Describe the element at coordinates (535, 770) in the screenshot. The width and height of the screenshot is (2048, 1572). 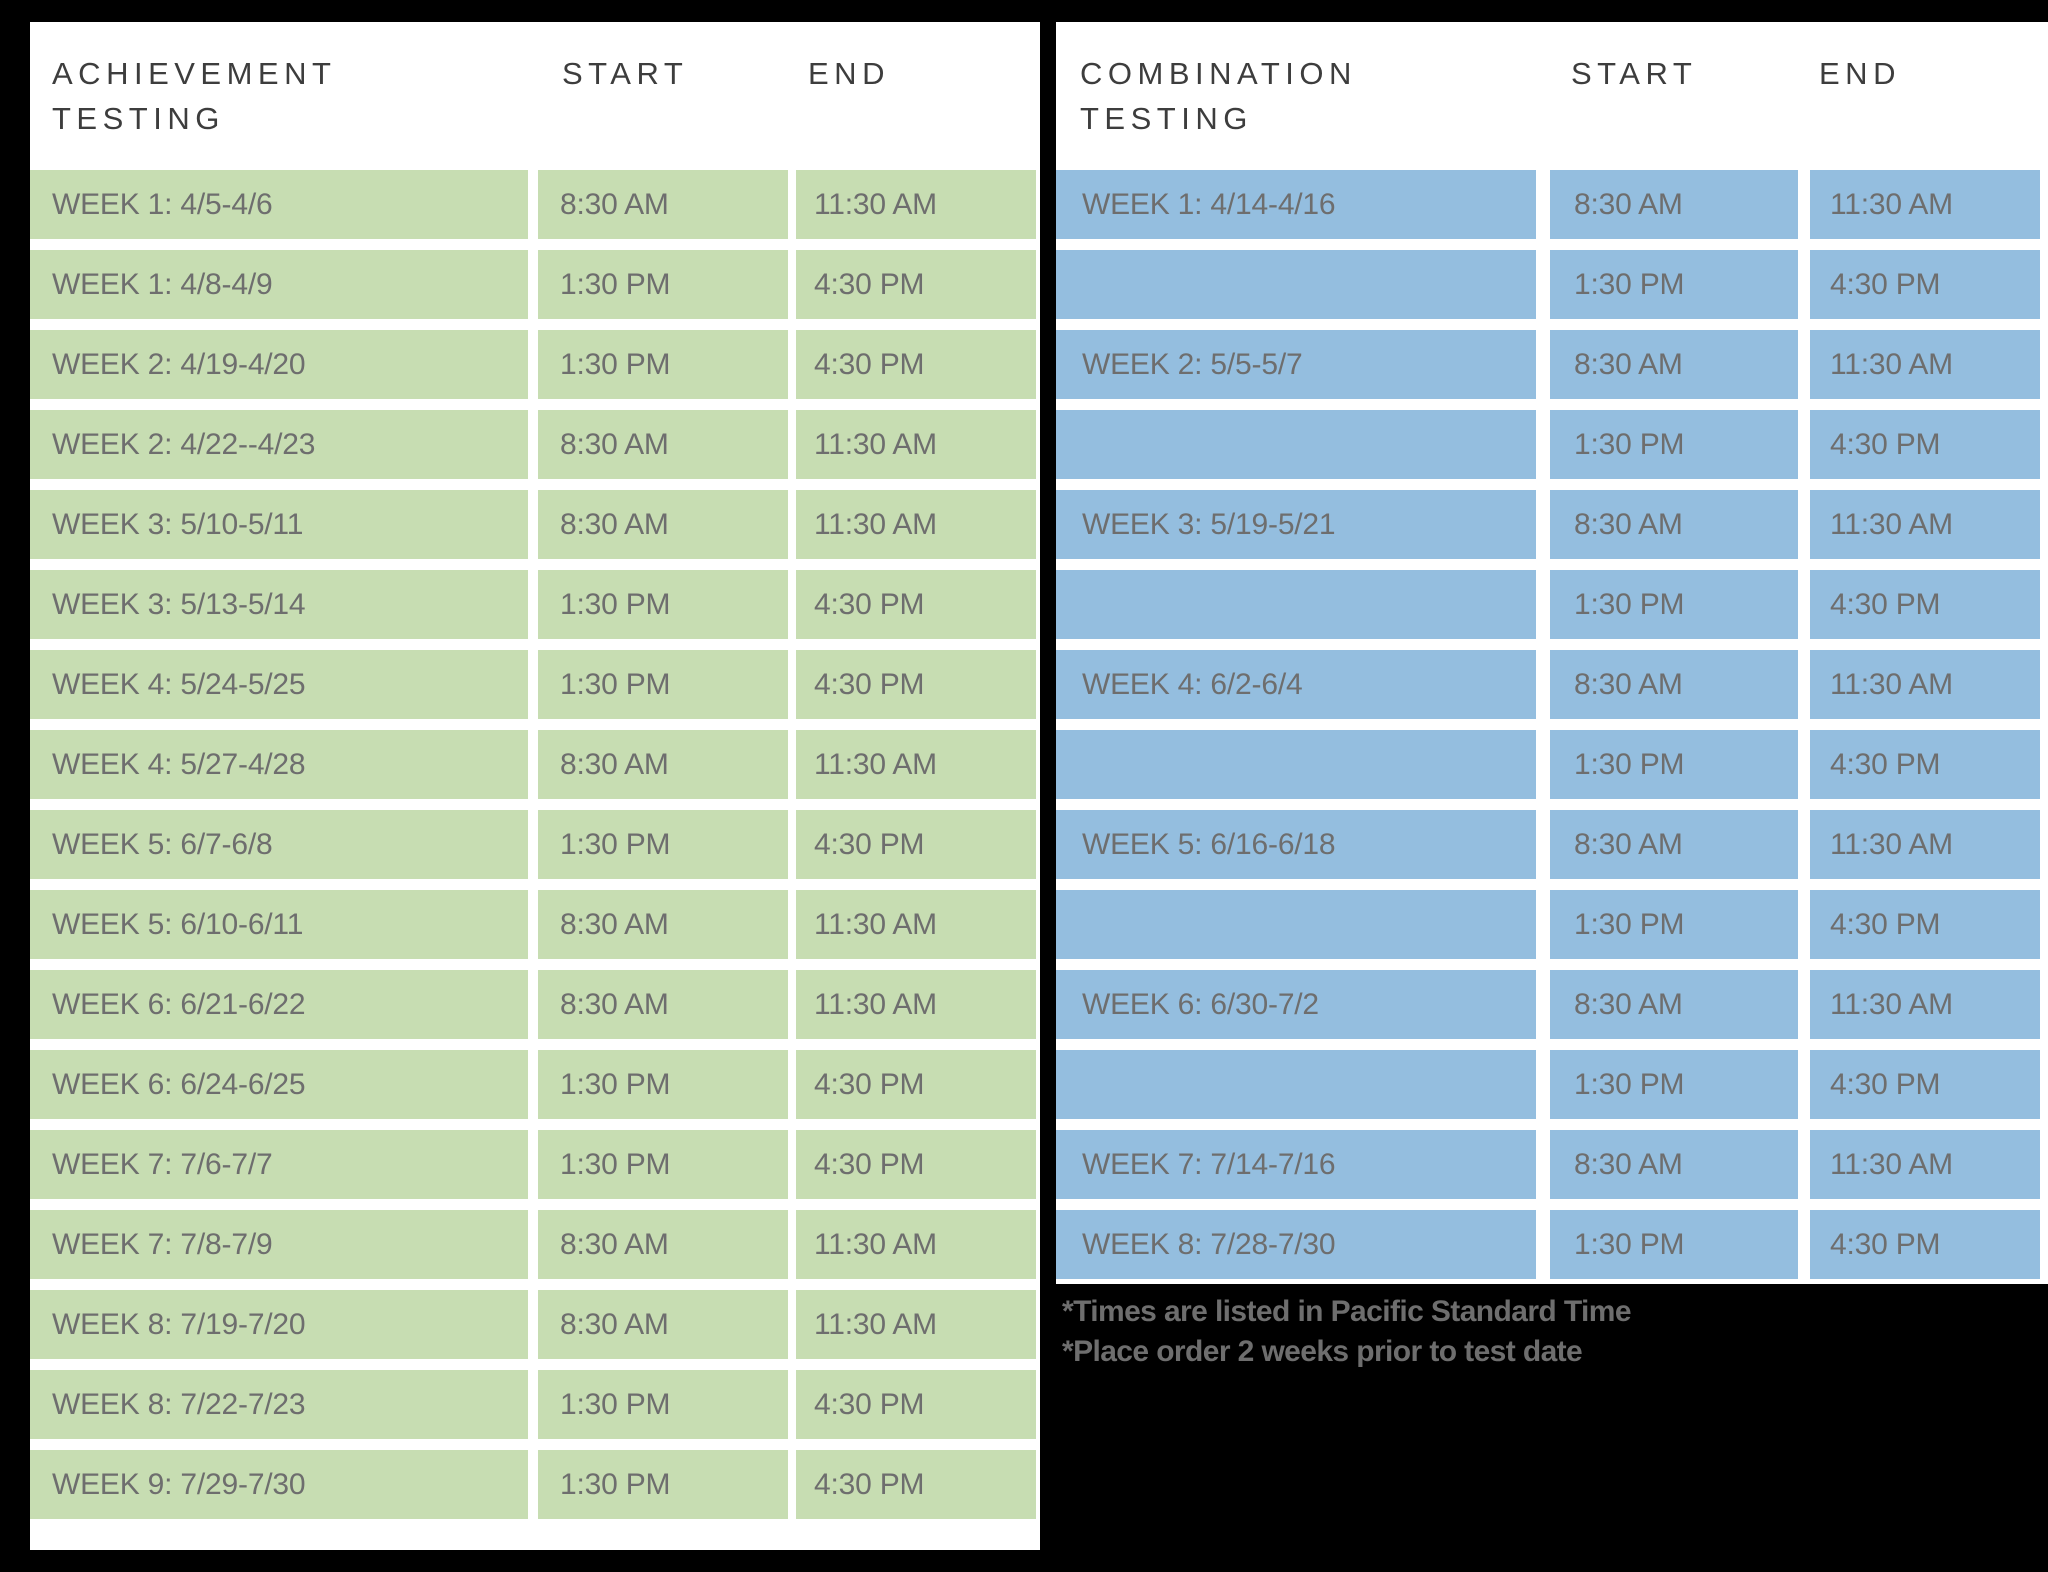
I see `table-row: WEEK 4: 5/27-4/28 8:30 AM 11:30 AM` at that location.